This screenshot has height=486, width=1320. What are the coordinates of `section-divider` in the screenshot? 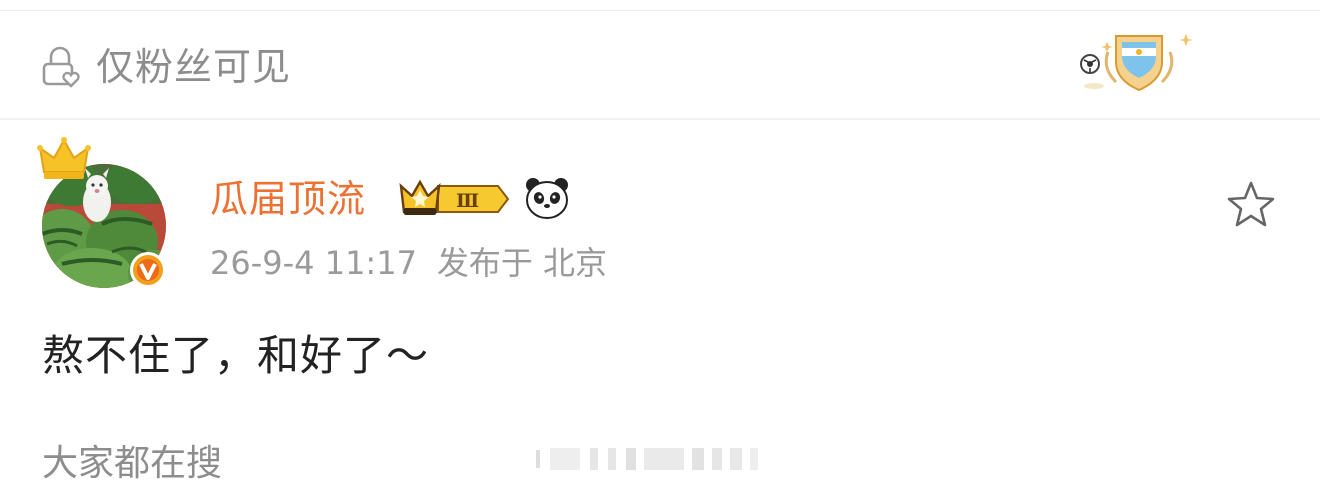 It's located at (660, 119).